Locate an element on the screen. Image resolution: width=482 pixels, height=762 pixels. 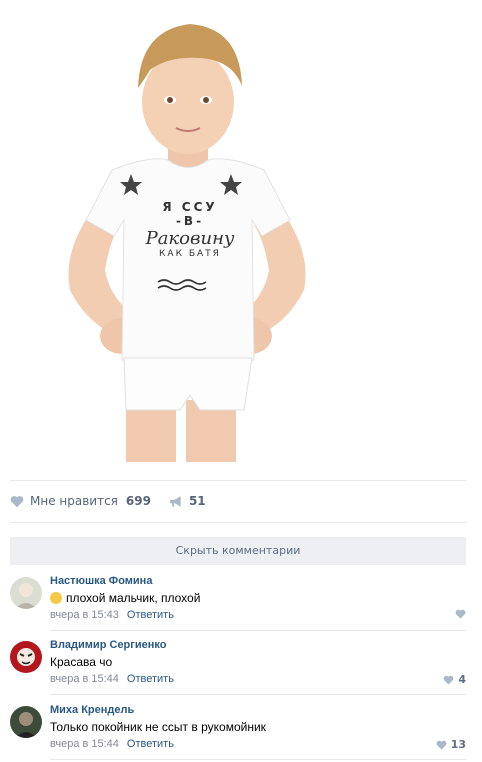
shirt-line-3: Раковину is located at coordinates (190, 238).